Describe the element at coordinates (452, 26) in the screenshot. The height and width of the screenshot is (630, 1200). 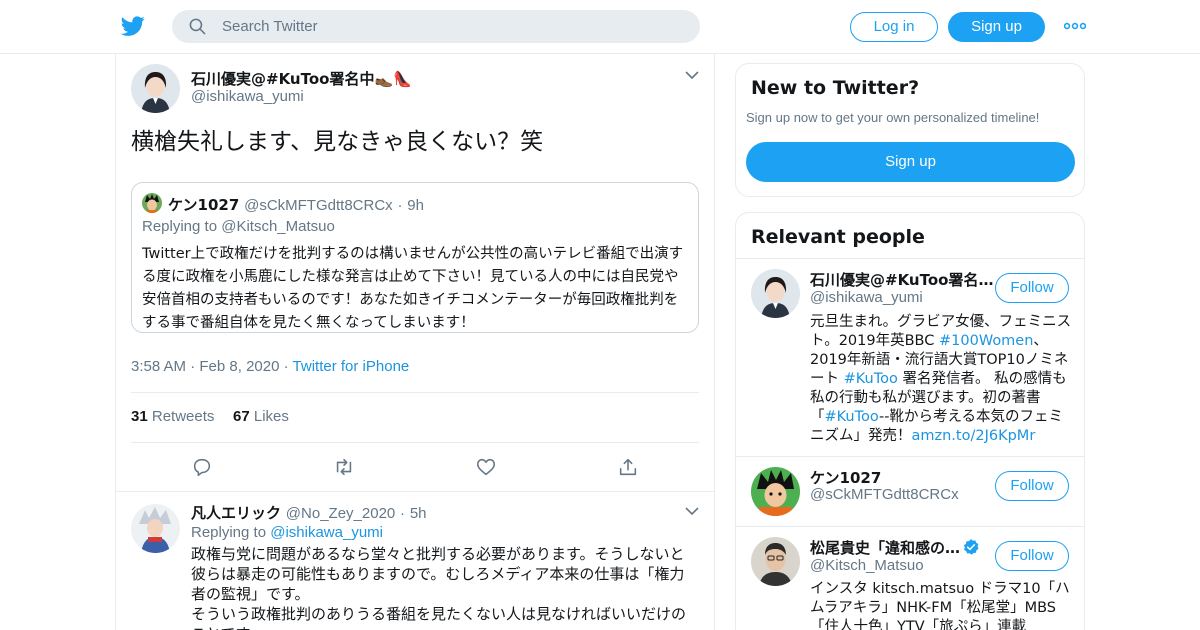
I see `search-input` at that location.